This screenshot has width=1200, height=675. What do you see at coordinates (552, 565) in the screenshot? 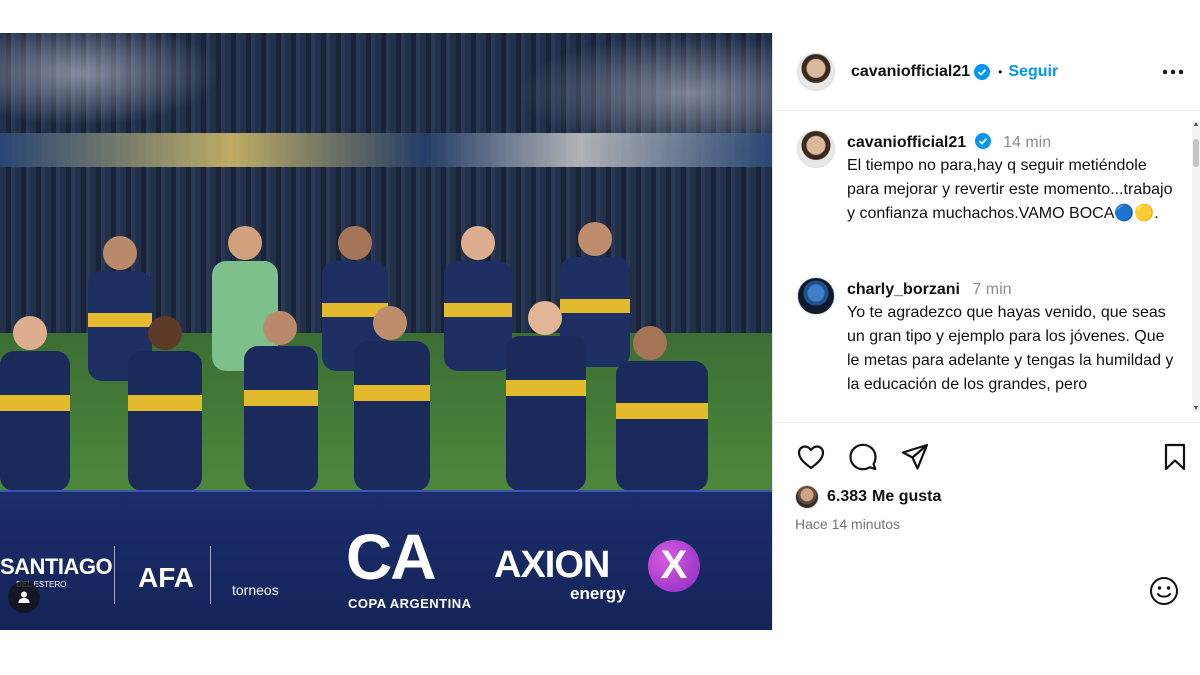
I see `axion-logo: AXION` at bounding box center [552, 565].